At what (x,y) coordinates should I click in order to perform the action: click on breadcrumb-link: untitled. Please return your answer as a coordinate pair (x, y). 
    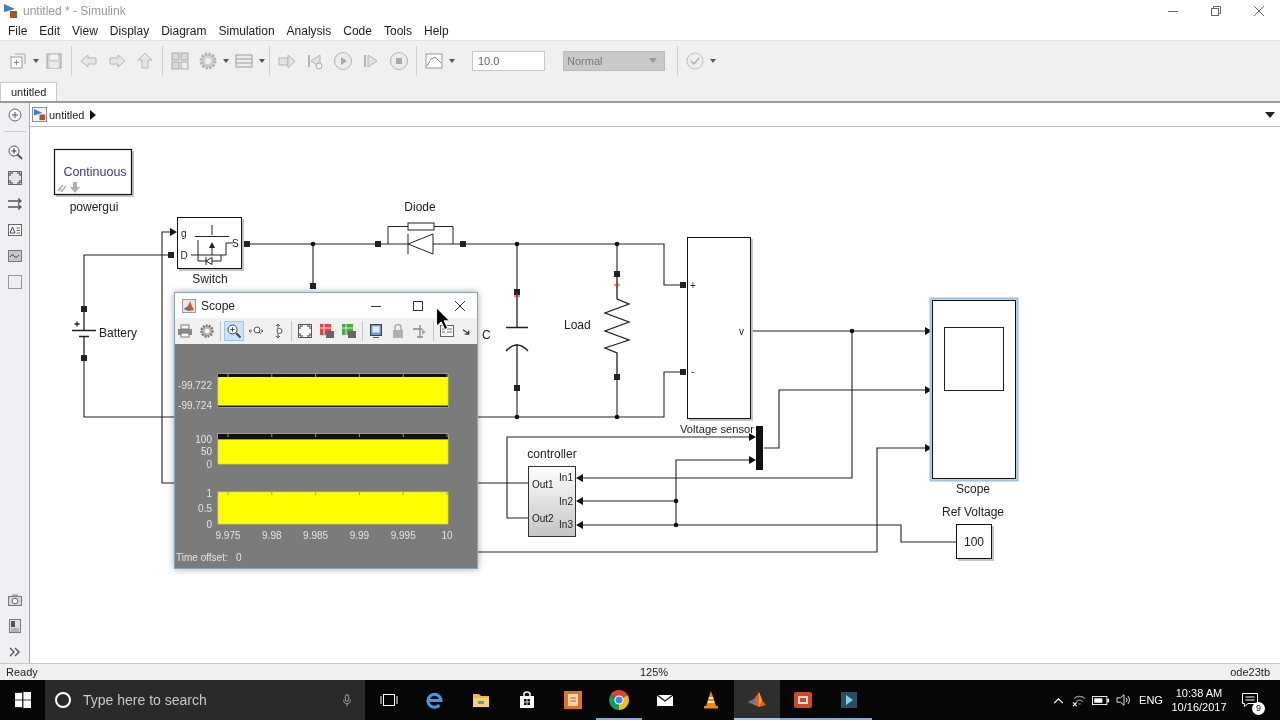
    Looking at the image, I should click on (67, 114).